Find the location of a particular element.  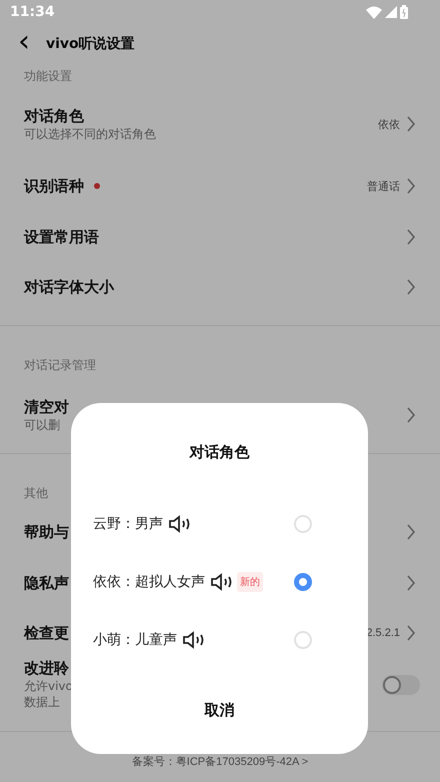

battery-icon is located at coordinates (404, 12).